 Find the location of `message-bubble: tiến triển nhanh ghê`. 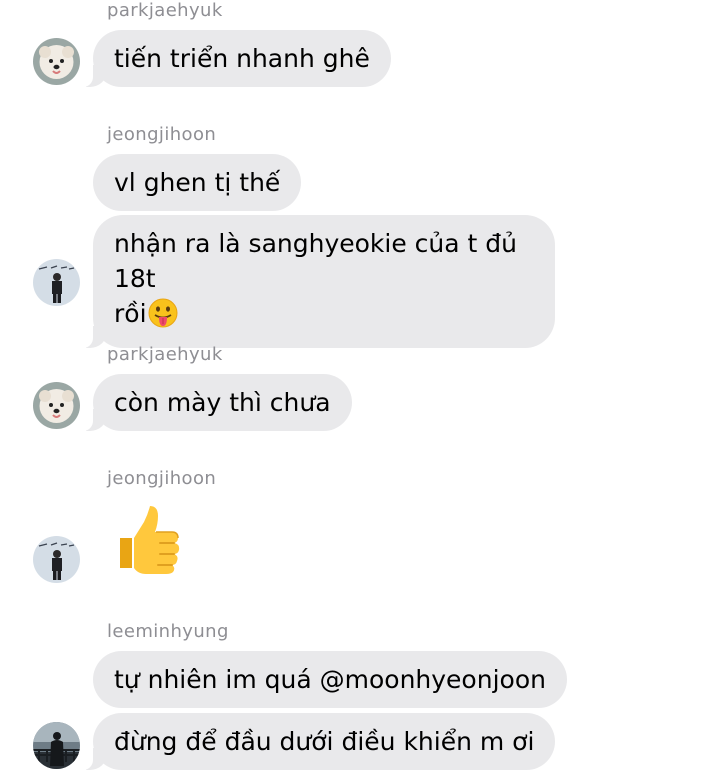

message-bubble: tiến triển nhanh ghê is located at coordinates (237, 58).